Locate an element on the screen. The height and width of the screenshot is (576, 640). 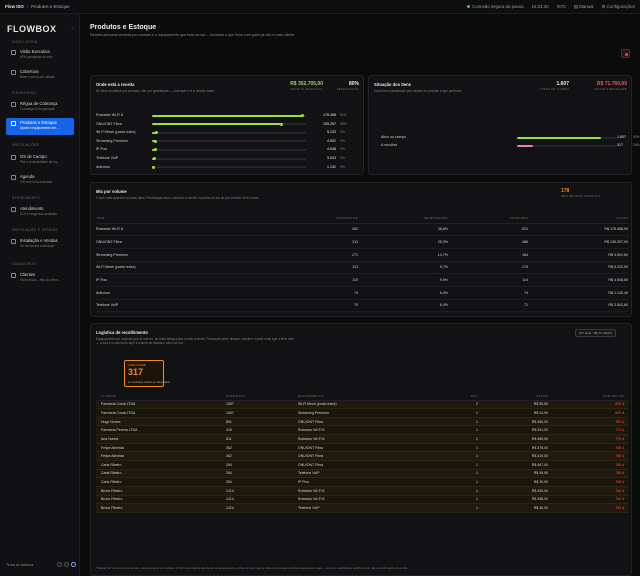
users-icon is located at coordinates (13, 275).